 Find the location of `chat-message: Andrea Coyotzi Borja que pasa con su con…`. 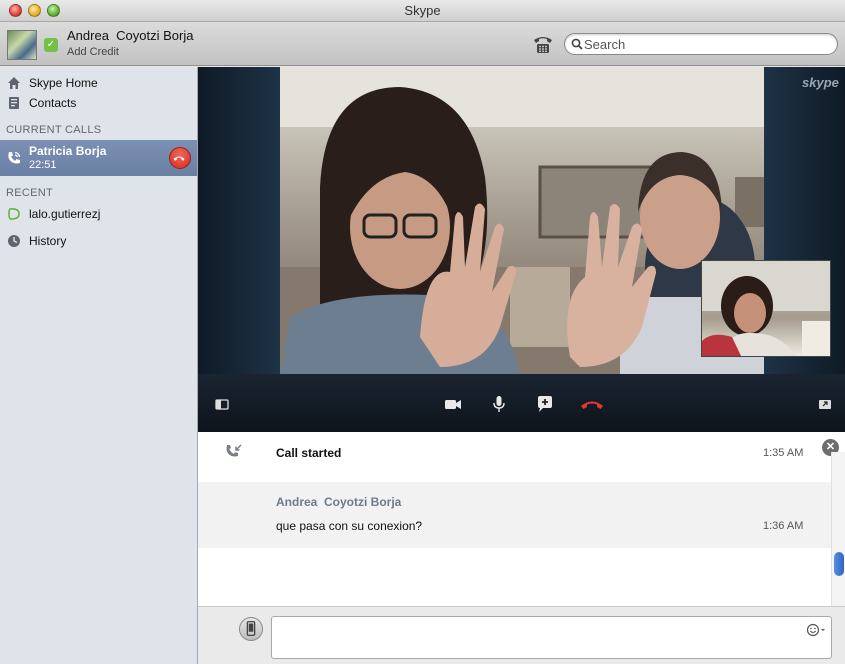

chat-message: Andrea Coyotzi Borja que pasa con su con… is located at coordinates (514, 515).